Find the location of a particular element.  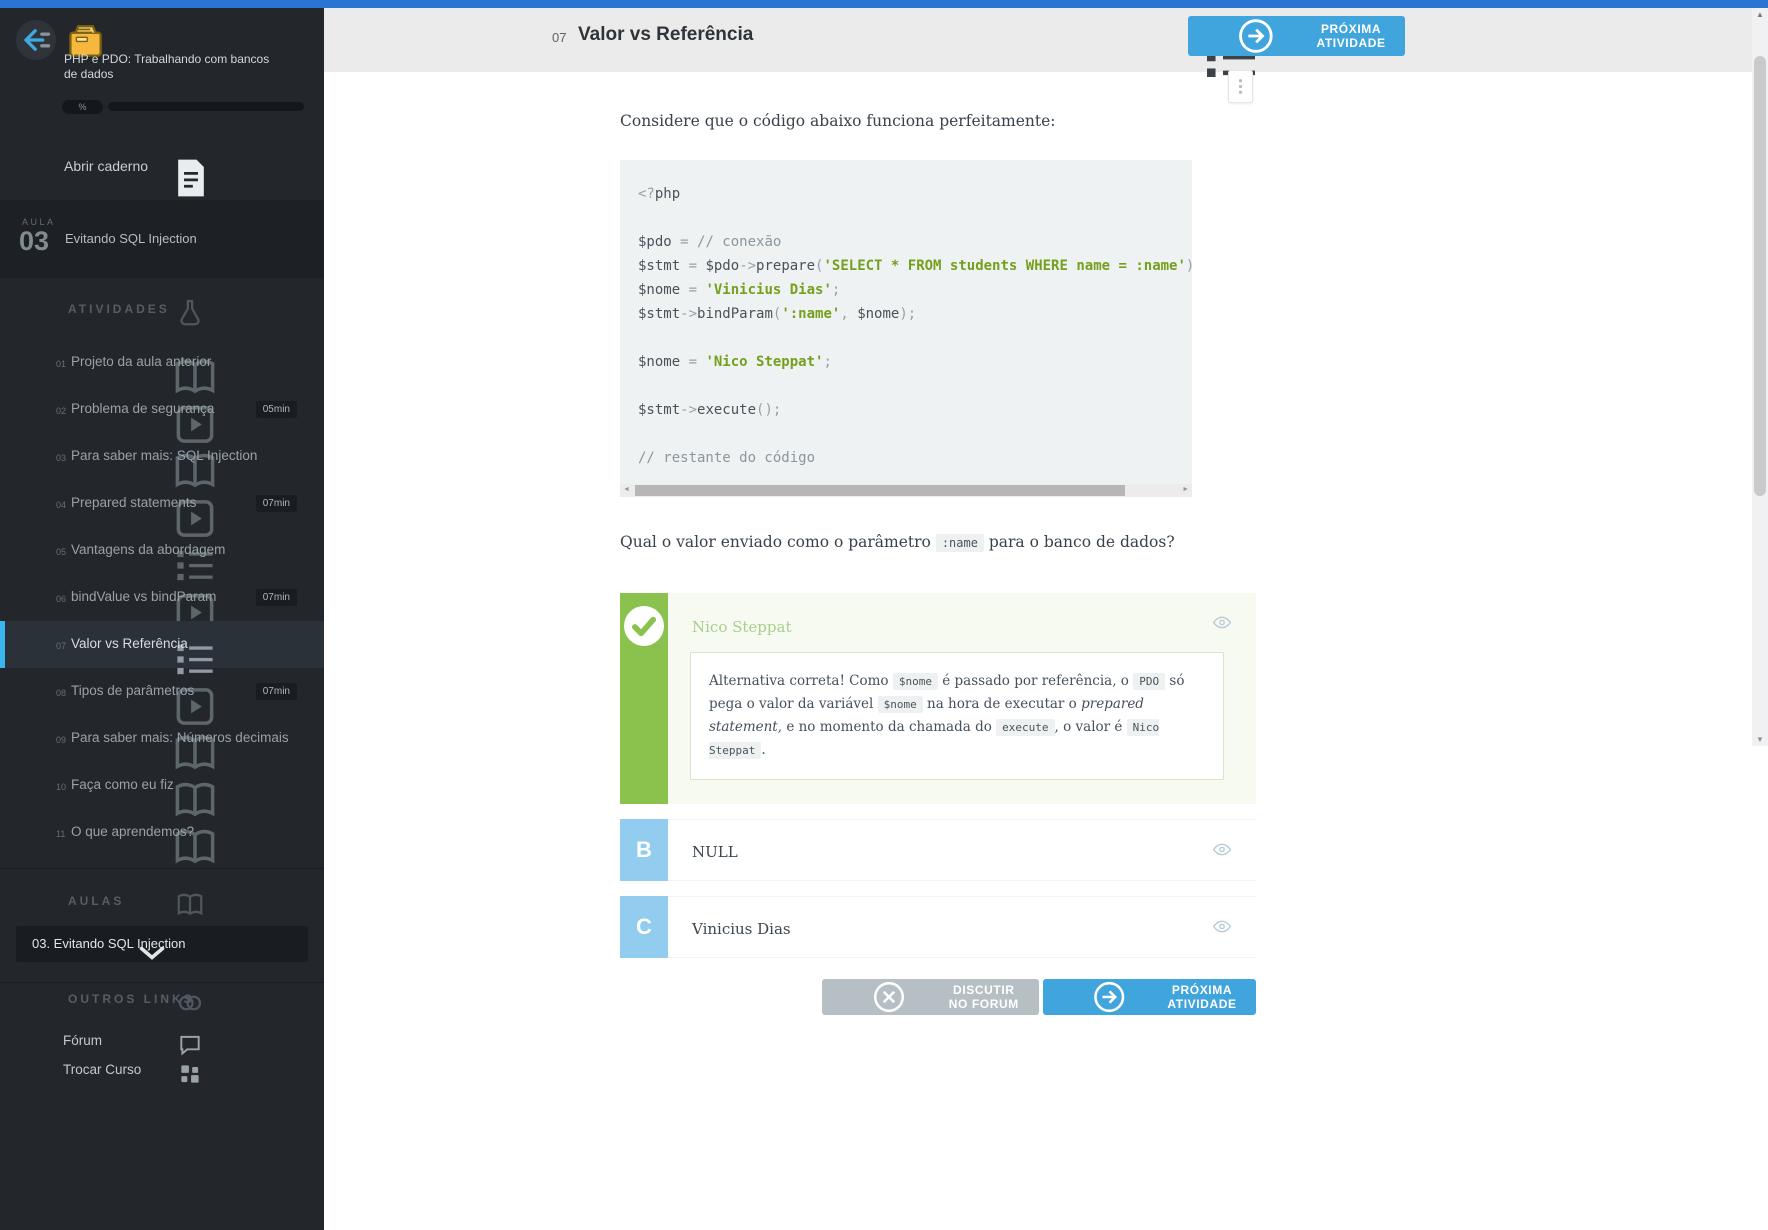

more-options-button is located at coordinates (1240, 86).